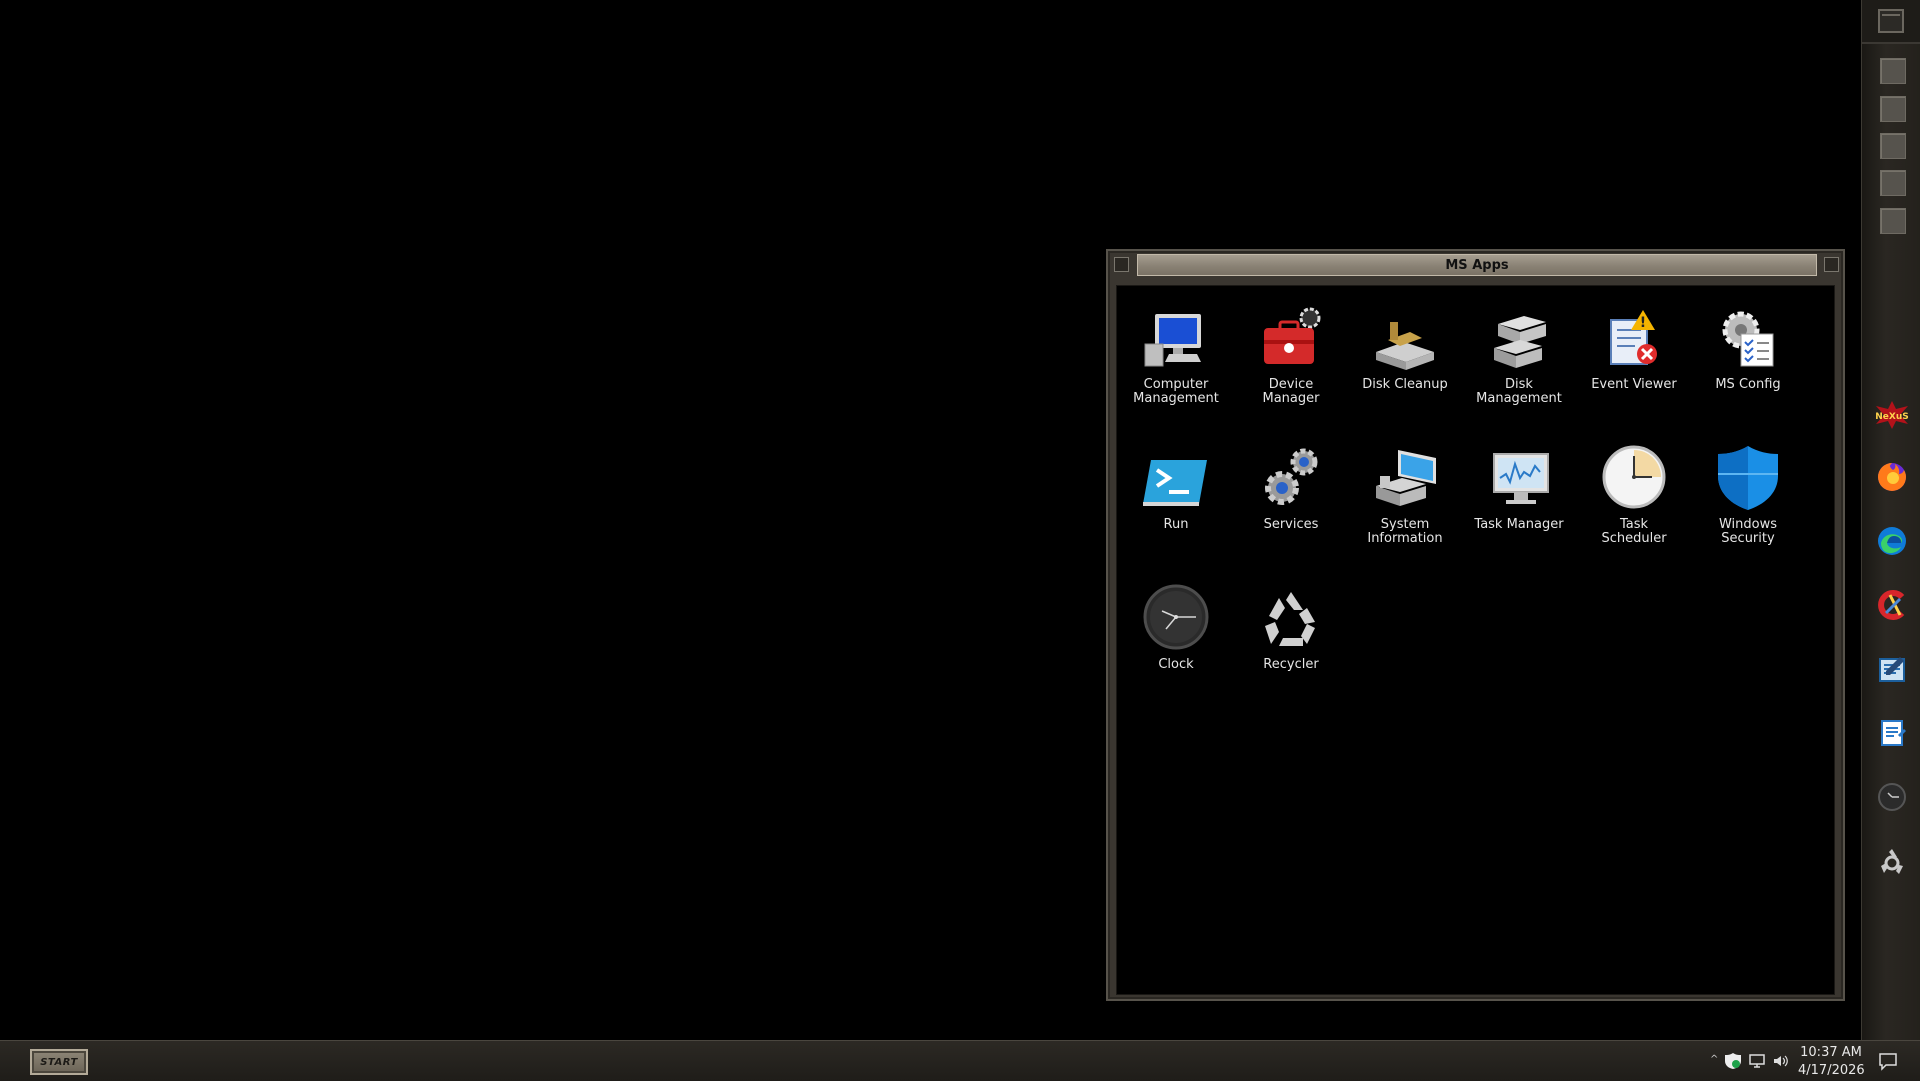 This screenshot has height=1081, width=1920. I want to click on start-button: START, so click(59, 1062).